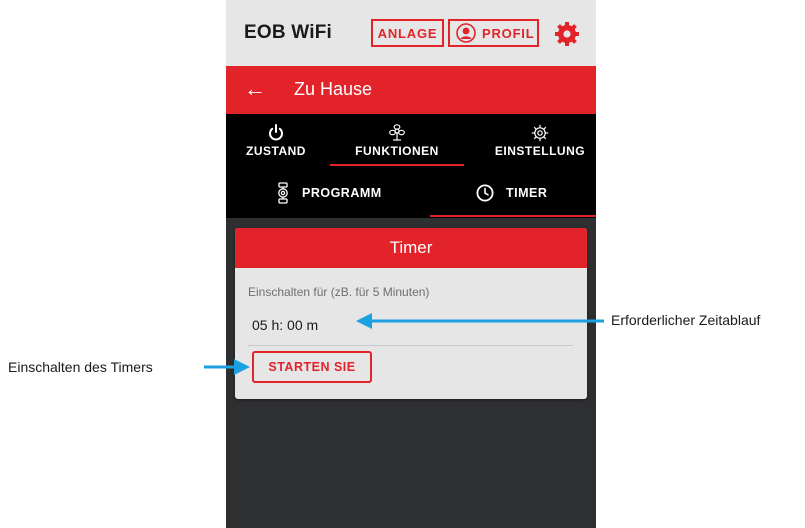 Image resolution: width=805 pixels, height=528 pixels. Describe the element at coordinates (339, 292) in the screenshot. I see `timer-duration-label: Einschalten für (zB. für 5 Minuten)` at that location.